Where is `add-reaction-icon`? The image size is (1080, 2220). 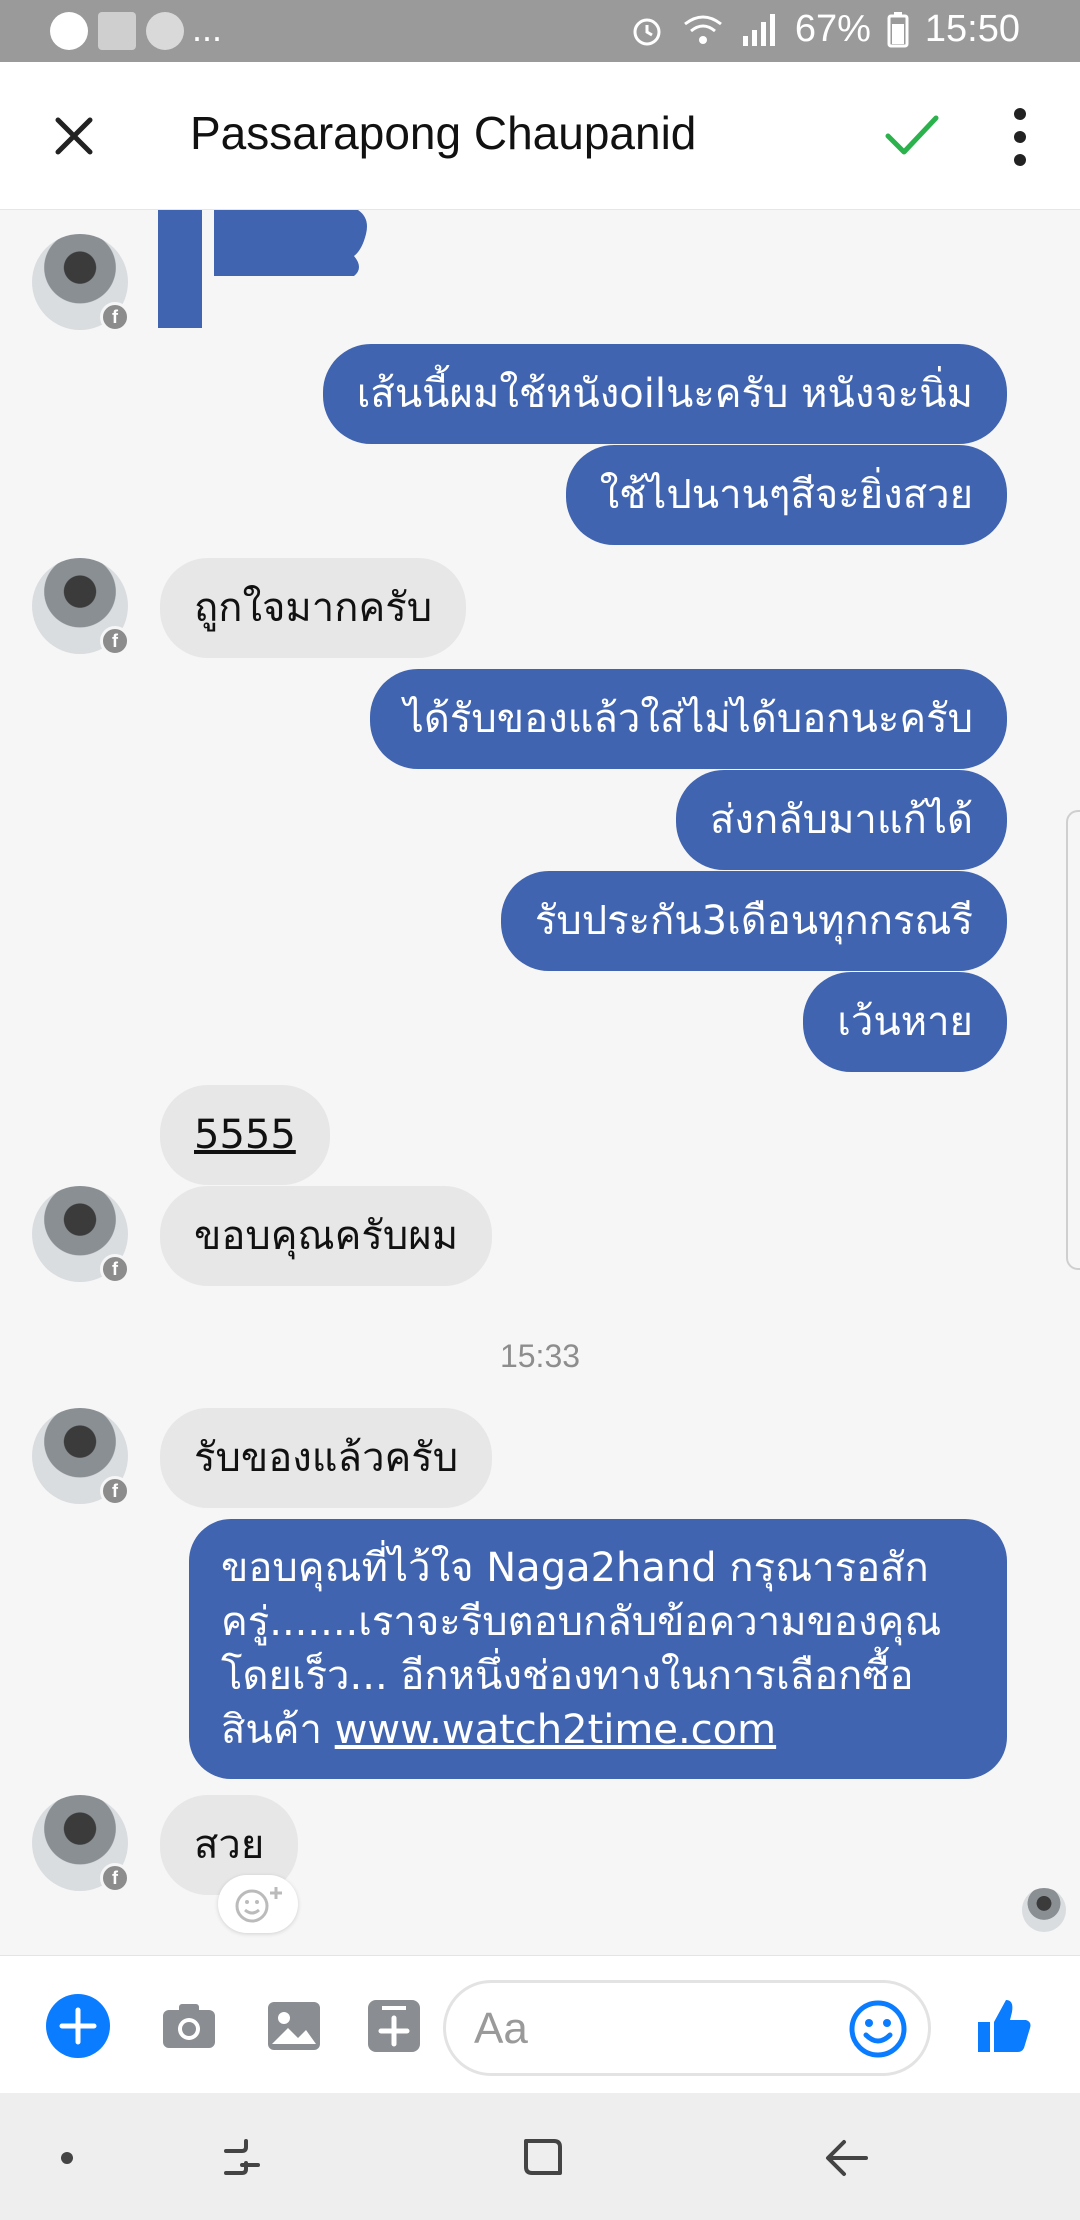 add-reaction-icon is located at coordinates (258, 1905).